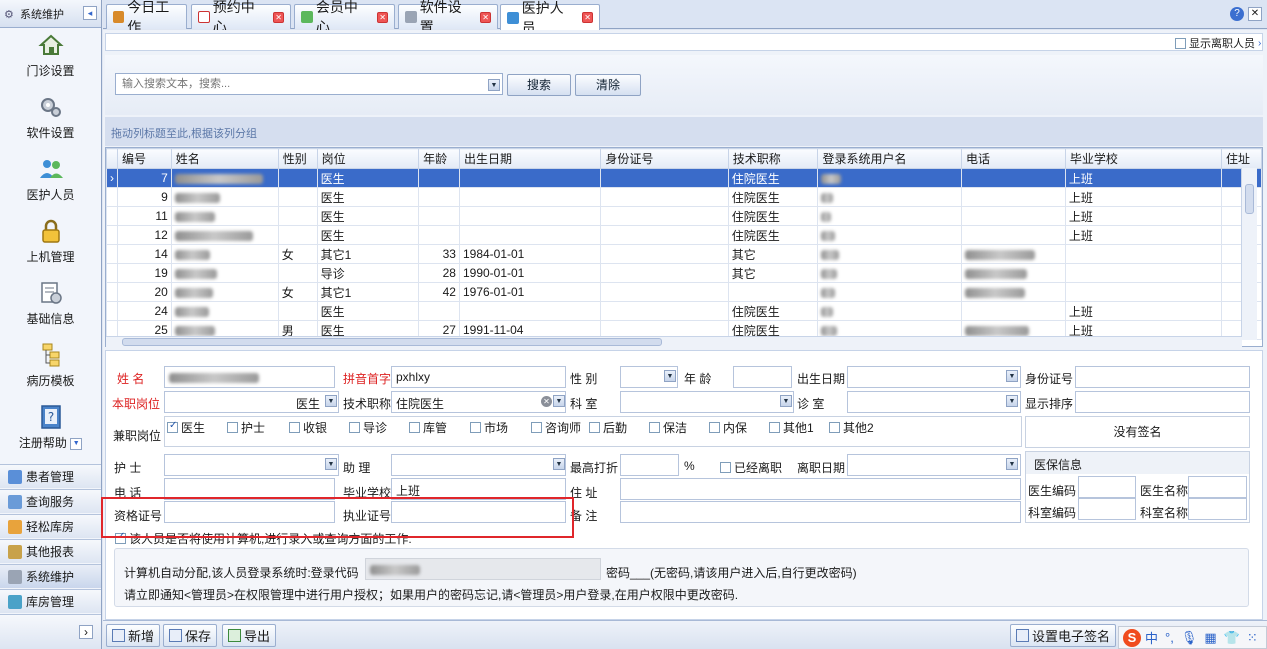  I want to click on col-header-name: 姓名, so click(224, 158).